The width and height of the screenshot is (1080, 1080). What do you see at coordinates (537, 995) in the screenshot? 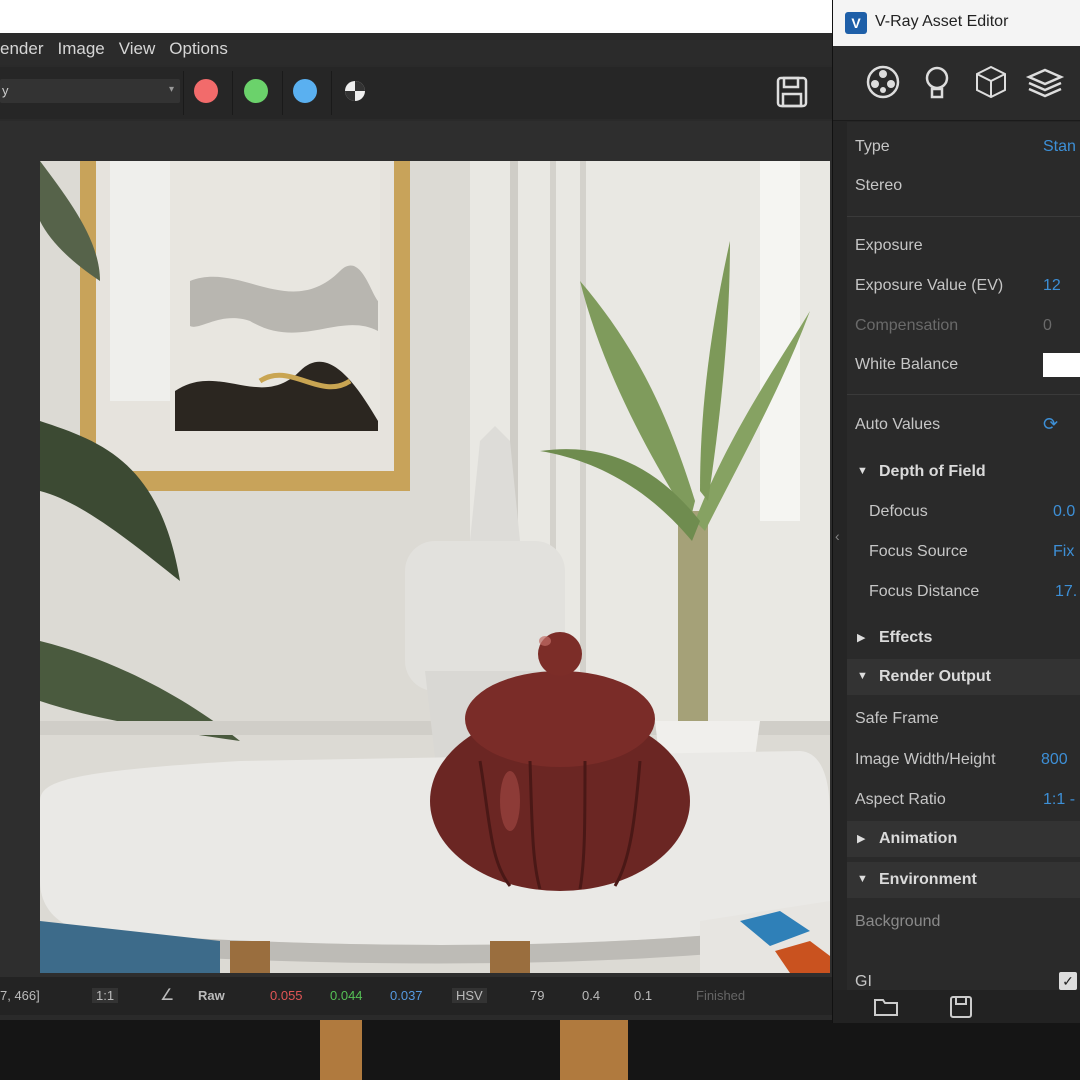
I see `hsv-h-value: 79` at bounding box center [537, 995].